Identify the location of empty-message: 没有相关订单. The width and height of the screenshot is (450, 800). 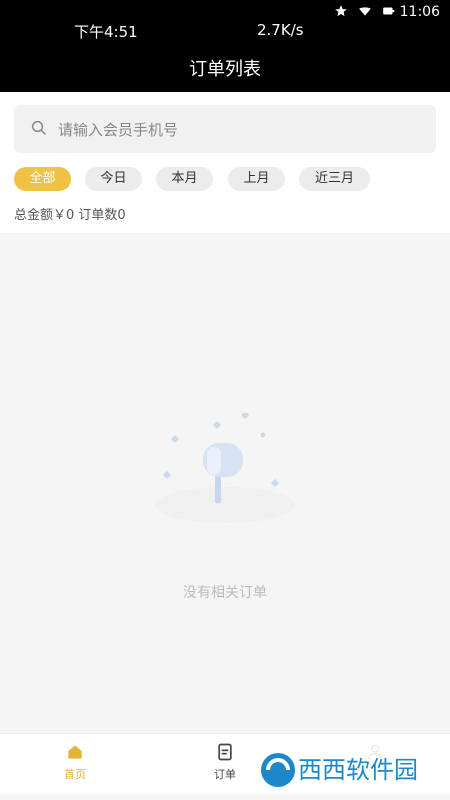
(225, 593).